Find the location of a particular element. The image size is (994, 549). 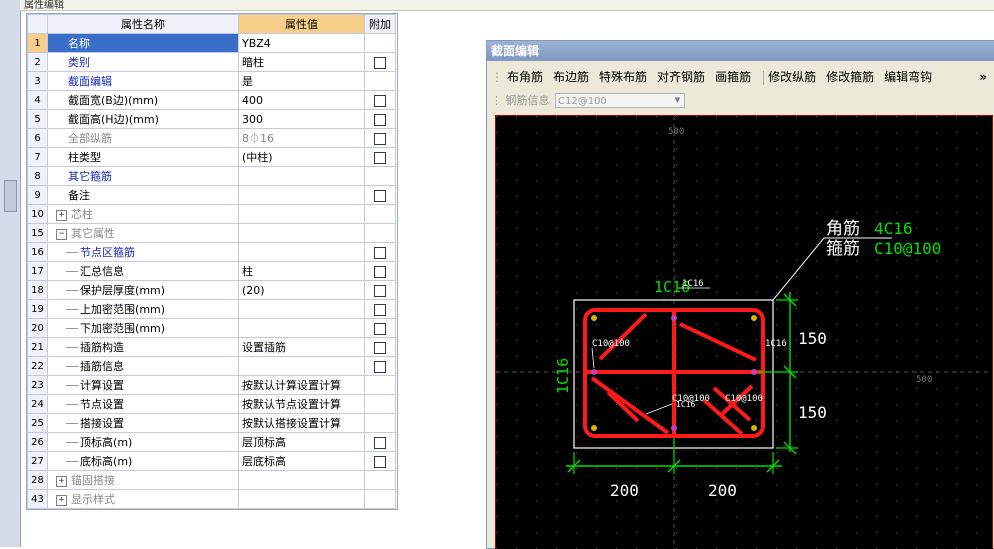

property-name-cell: ── 下加密范围(mm) is located at coordinates (143, 328).